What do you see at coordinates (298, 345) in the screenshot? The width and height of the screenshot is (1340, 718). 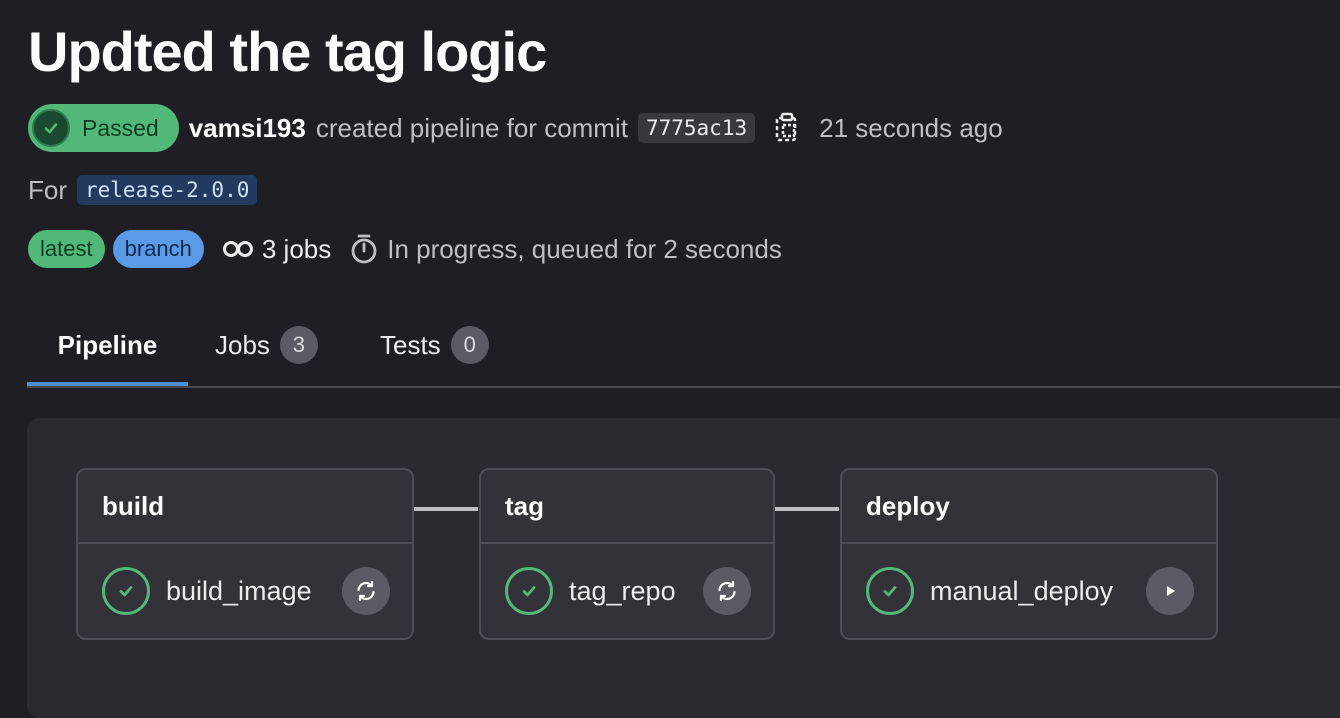 I see `tab-jobs-count: 3` at bounding box center [298, 345].